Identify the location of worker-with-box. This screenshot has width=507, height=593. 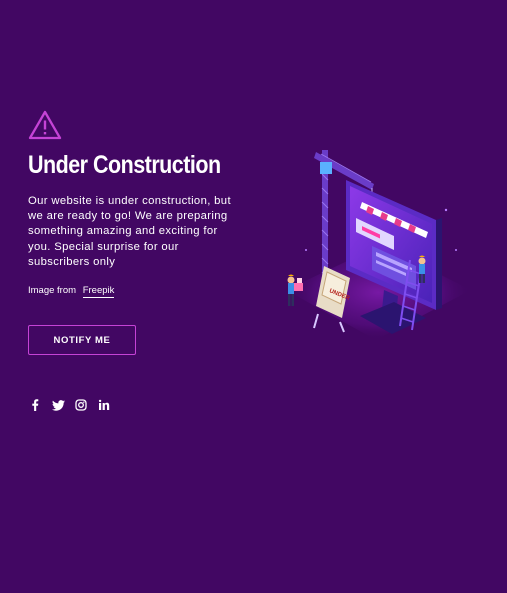
(295, 290).